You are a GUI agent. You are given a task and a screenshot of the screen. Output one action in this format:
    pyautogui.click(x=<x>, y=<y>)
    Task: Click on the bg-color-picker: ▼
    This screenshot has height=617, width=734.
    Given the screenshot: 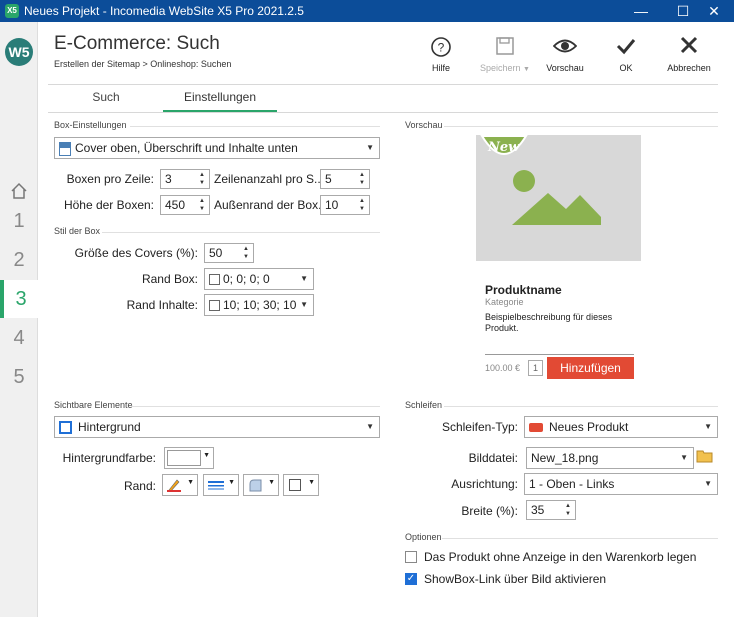 What is the action you would take?
    pyautogui.click(x=189, y=458)
    